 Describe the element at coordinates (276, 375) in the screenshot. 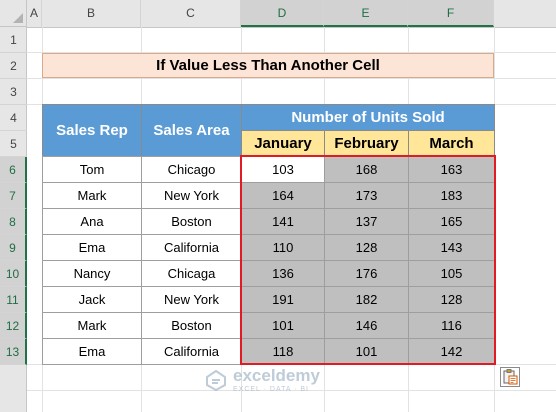

I see `watermark-name: exceldemy` at that location.